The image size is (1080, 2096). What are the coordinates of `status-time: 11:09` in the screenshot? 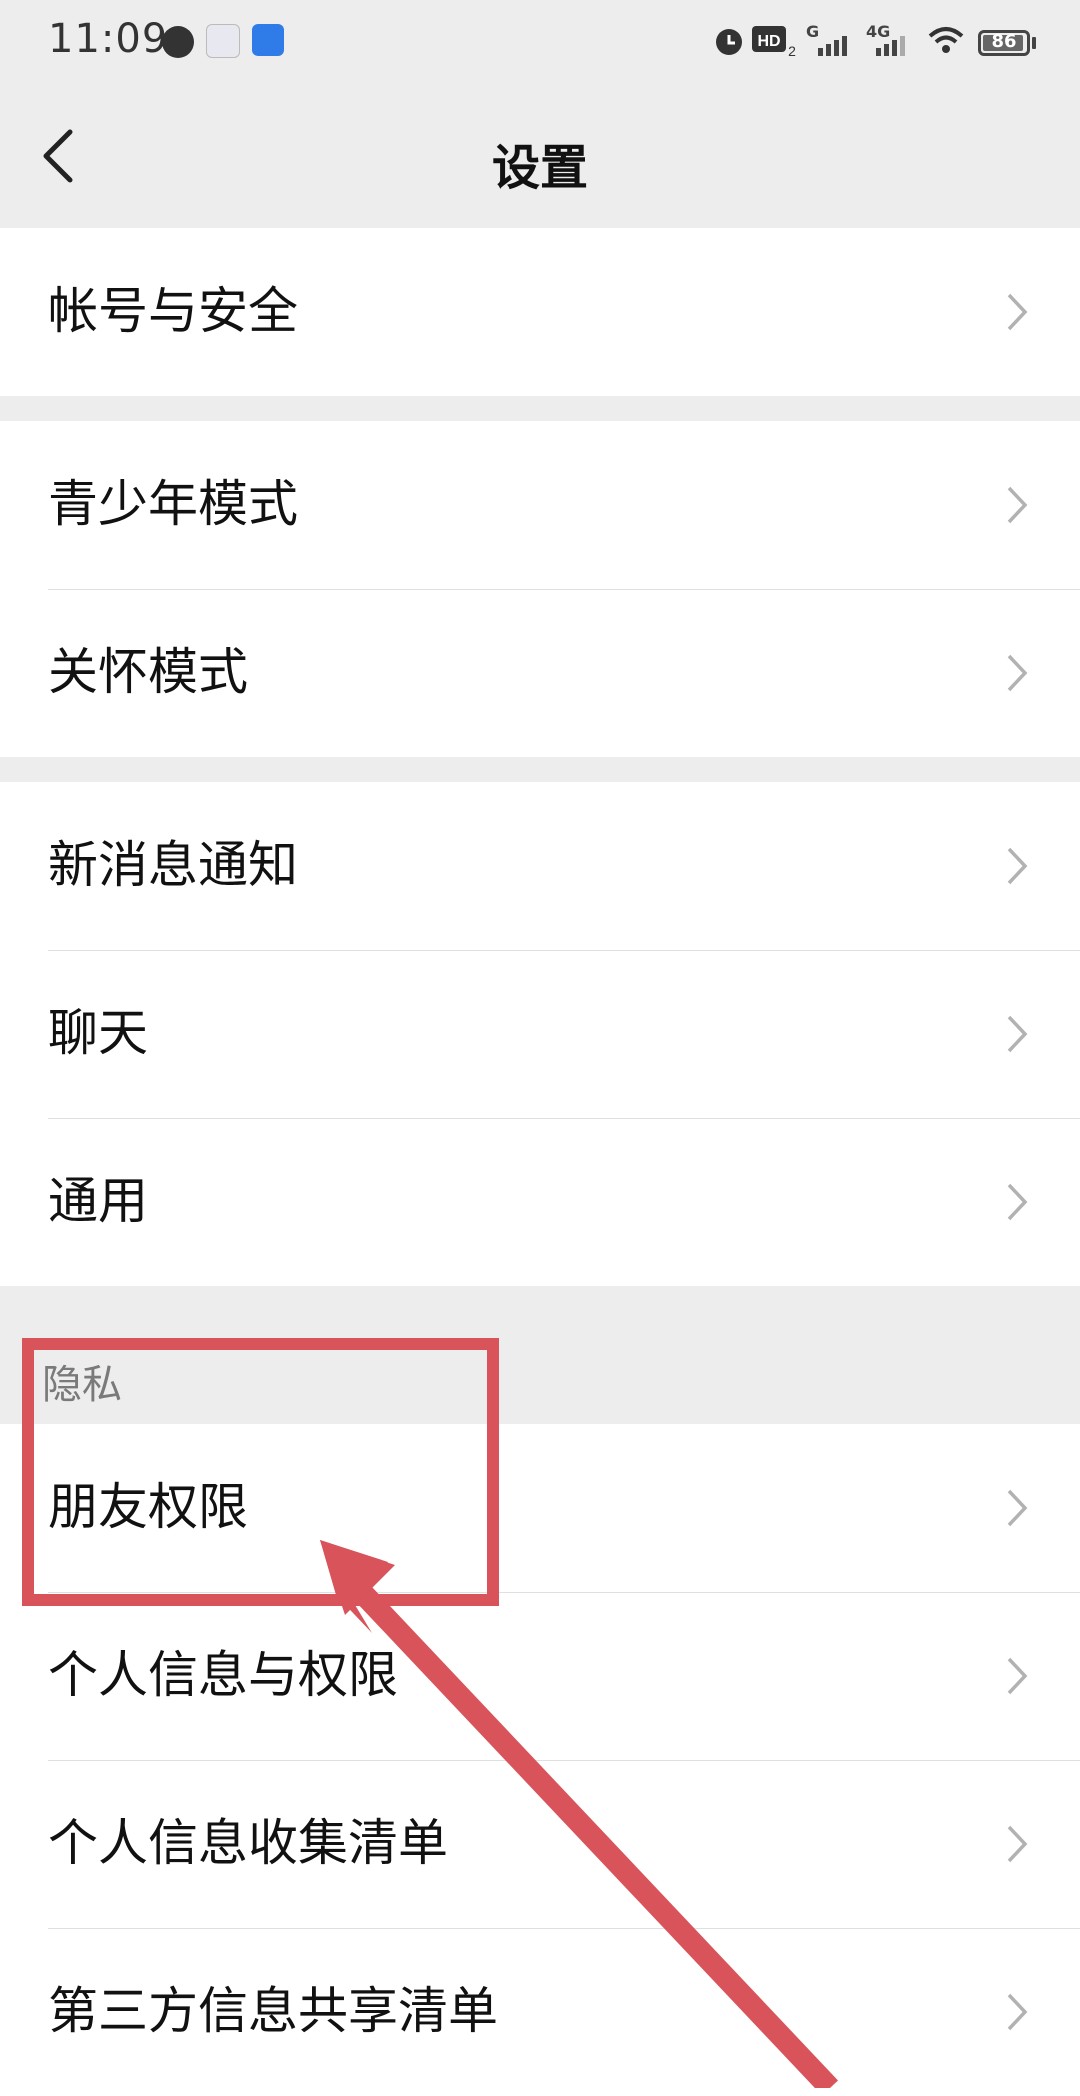 It's located at (108, 39).